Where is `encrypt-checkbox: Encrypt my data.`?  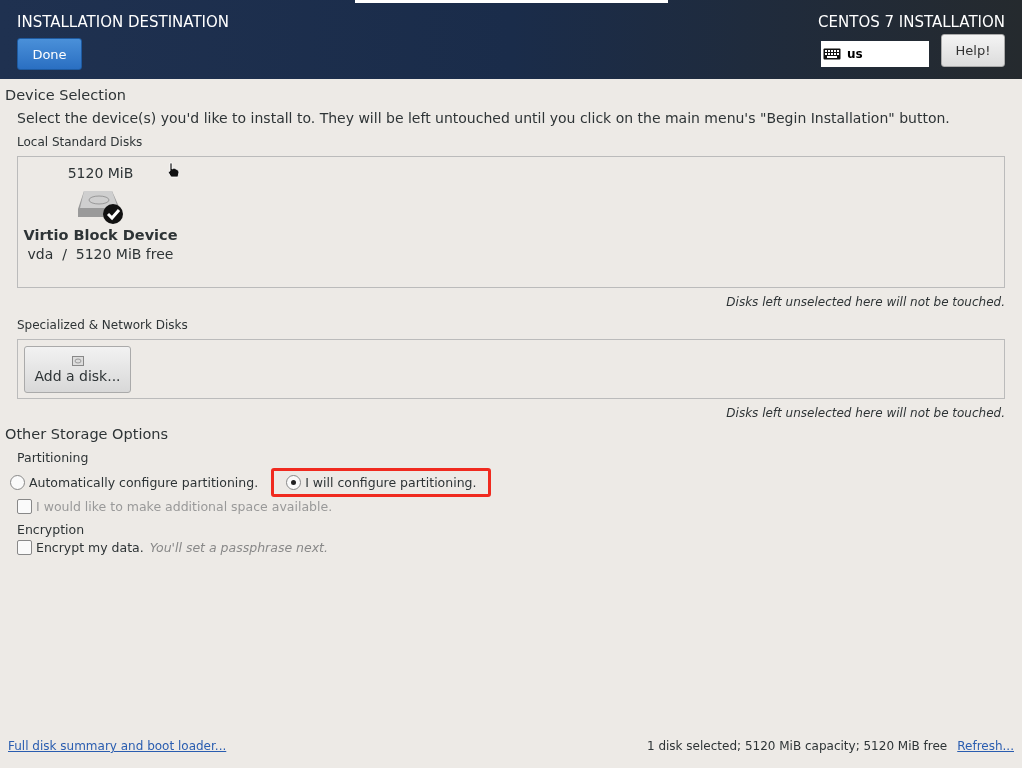 encrypt-checkbox: Encrypt my data. is located at coordinates (80, 547).